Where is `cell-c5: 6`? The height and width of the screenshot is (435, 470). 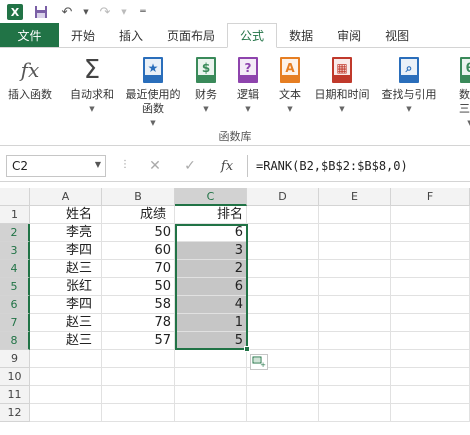 cell-c5: 6 is located at coordinates (211, 287).